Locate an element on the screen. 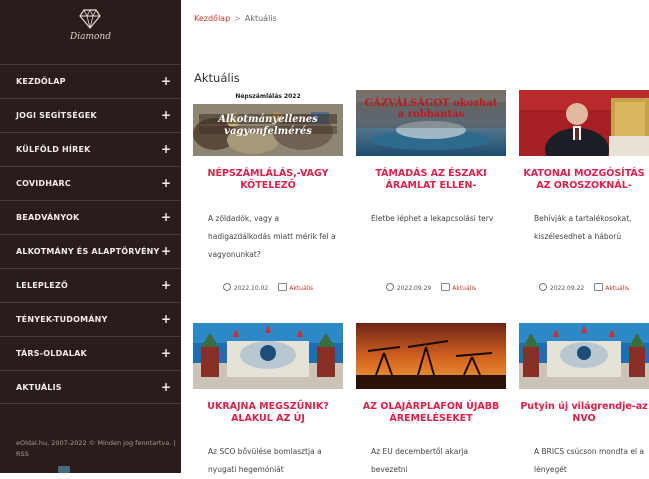 This screenshot has width=649, height=479. menu-item-label: TÉNYEK-TUDOMÁNY is located at coordinates (62, 319).